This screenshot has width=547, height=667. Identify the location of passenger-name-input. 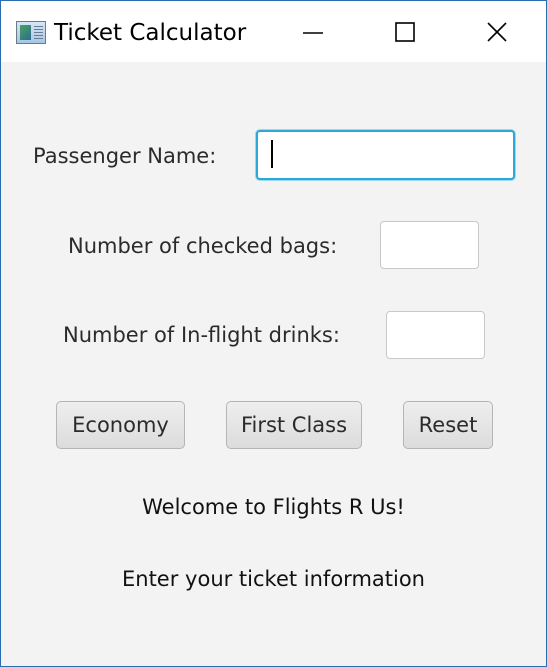
(385, 155).